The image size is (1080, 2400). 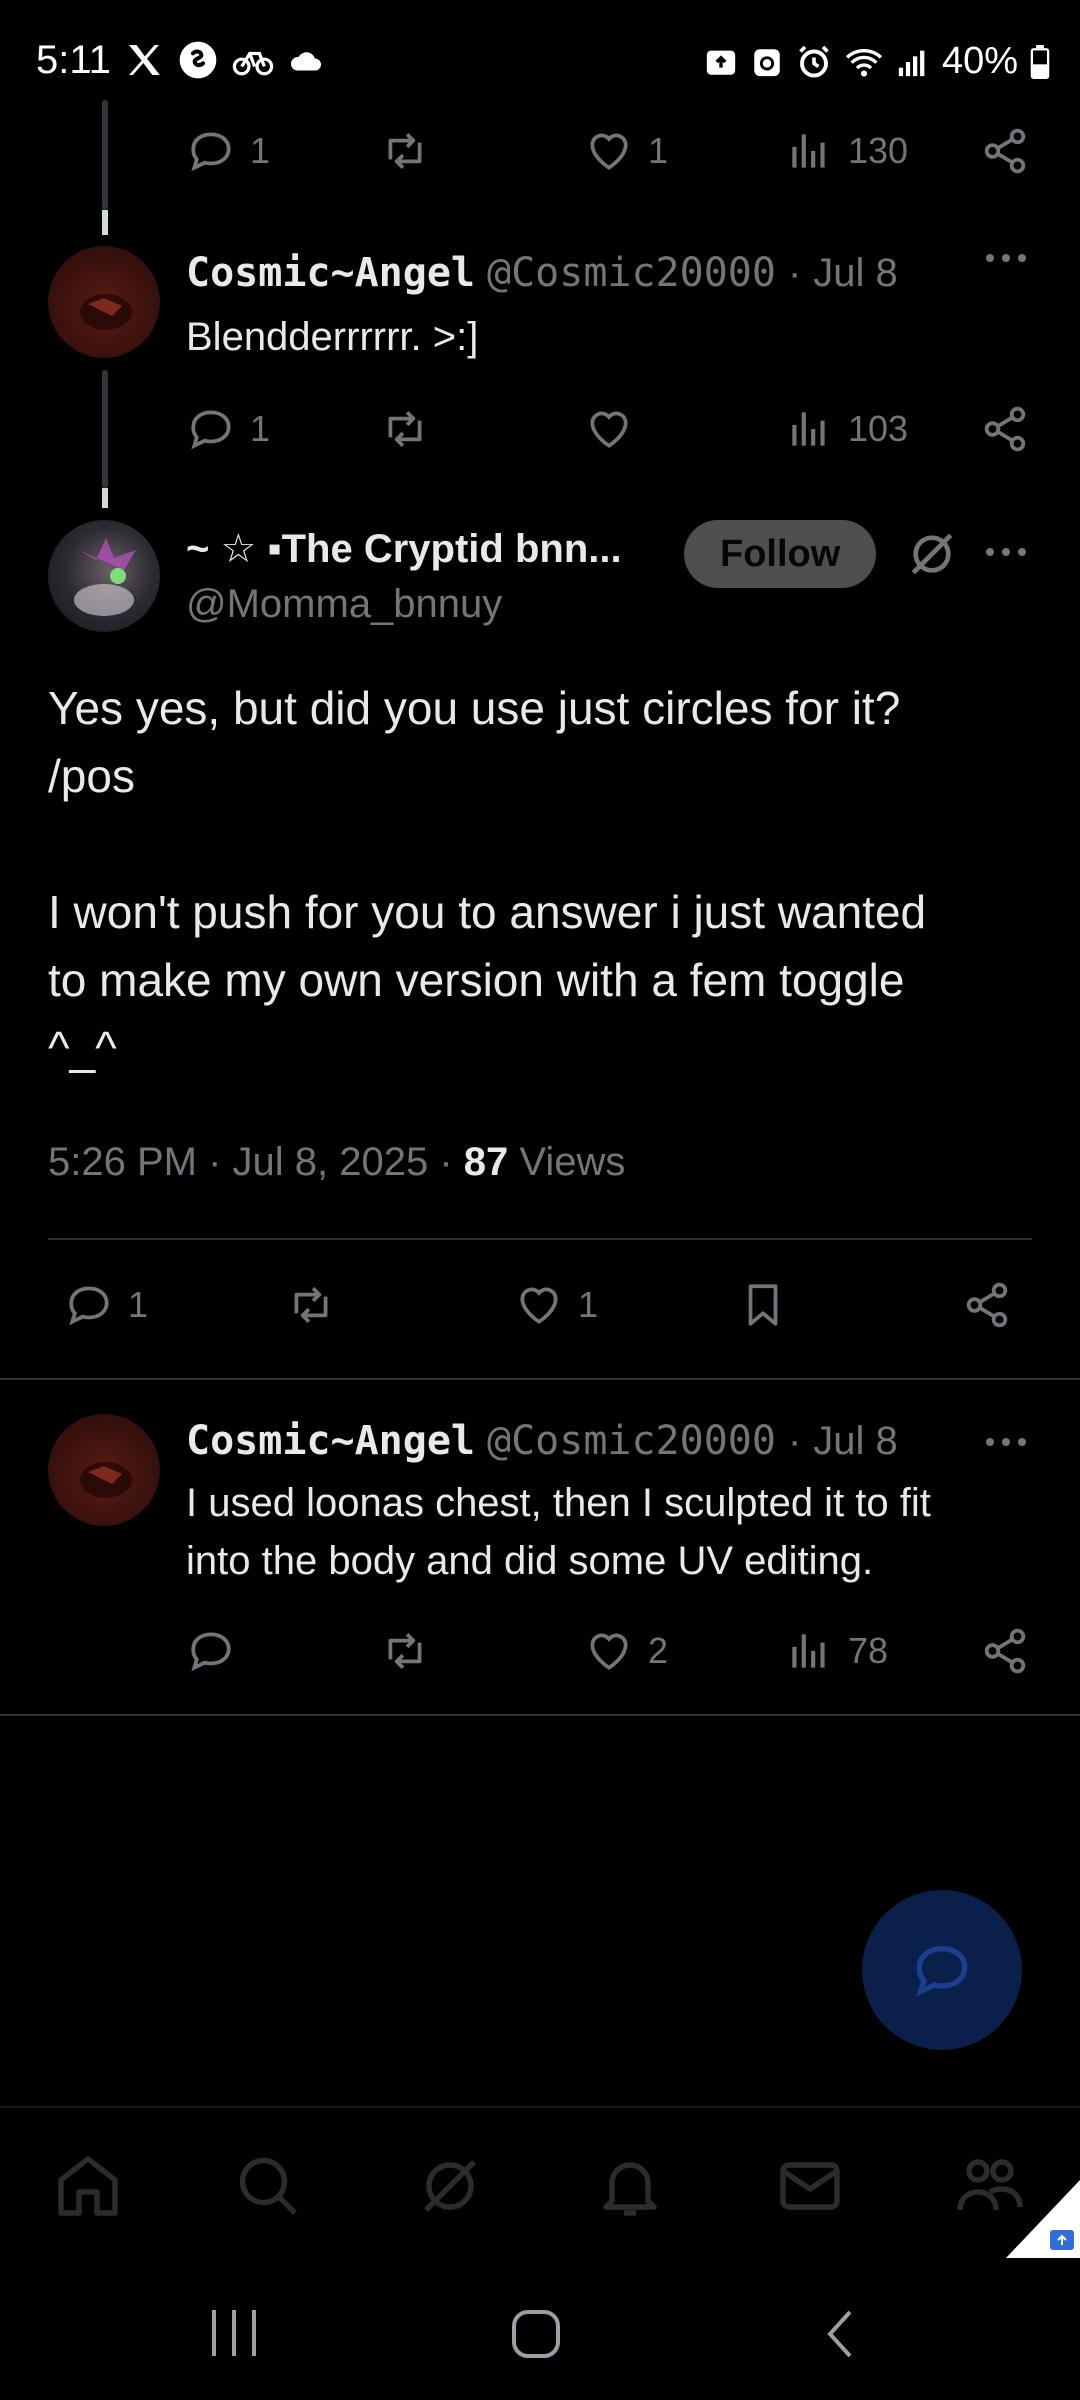 What do you see at coordinates (864, 62) in the screenshot?
I see `wifi-icon` at bounding box center [864, 62].